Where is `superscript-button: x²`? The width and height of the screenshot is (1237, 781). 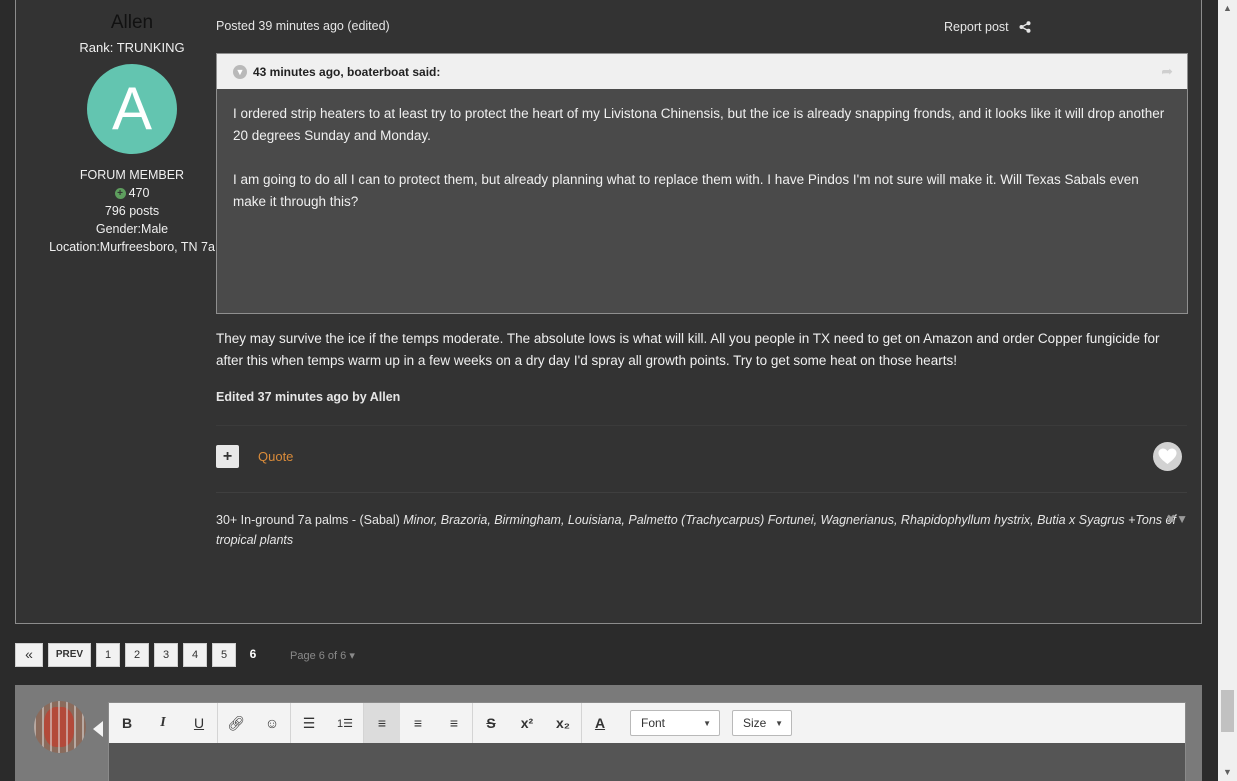 superscript-button: x² is located at coordinates (527, 723).